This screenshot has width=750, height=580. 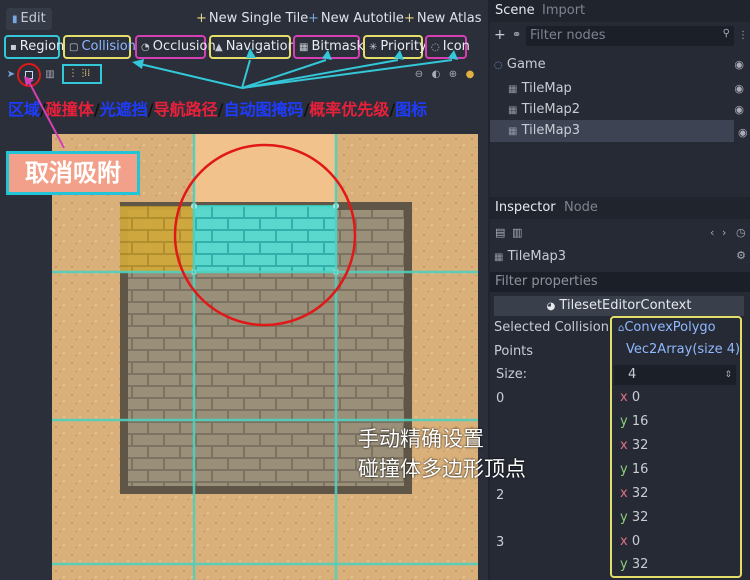 What do you see at coordinates (741, 232) in the screenshot?
I see `history-icon: ◷` at bounding box center [741, 232].